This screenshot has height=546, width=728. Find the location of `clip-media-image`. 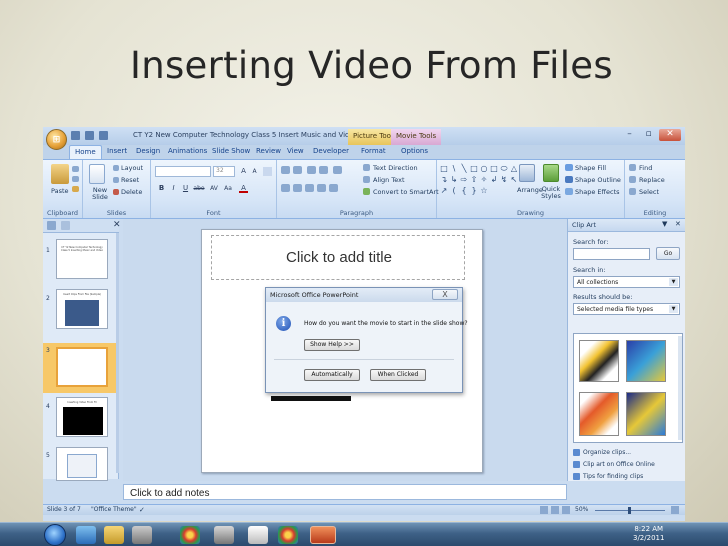

clip-media-image is located at coordinates (646, 361).